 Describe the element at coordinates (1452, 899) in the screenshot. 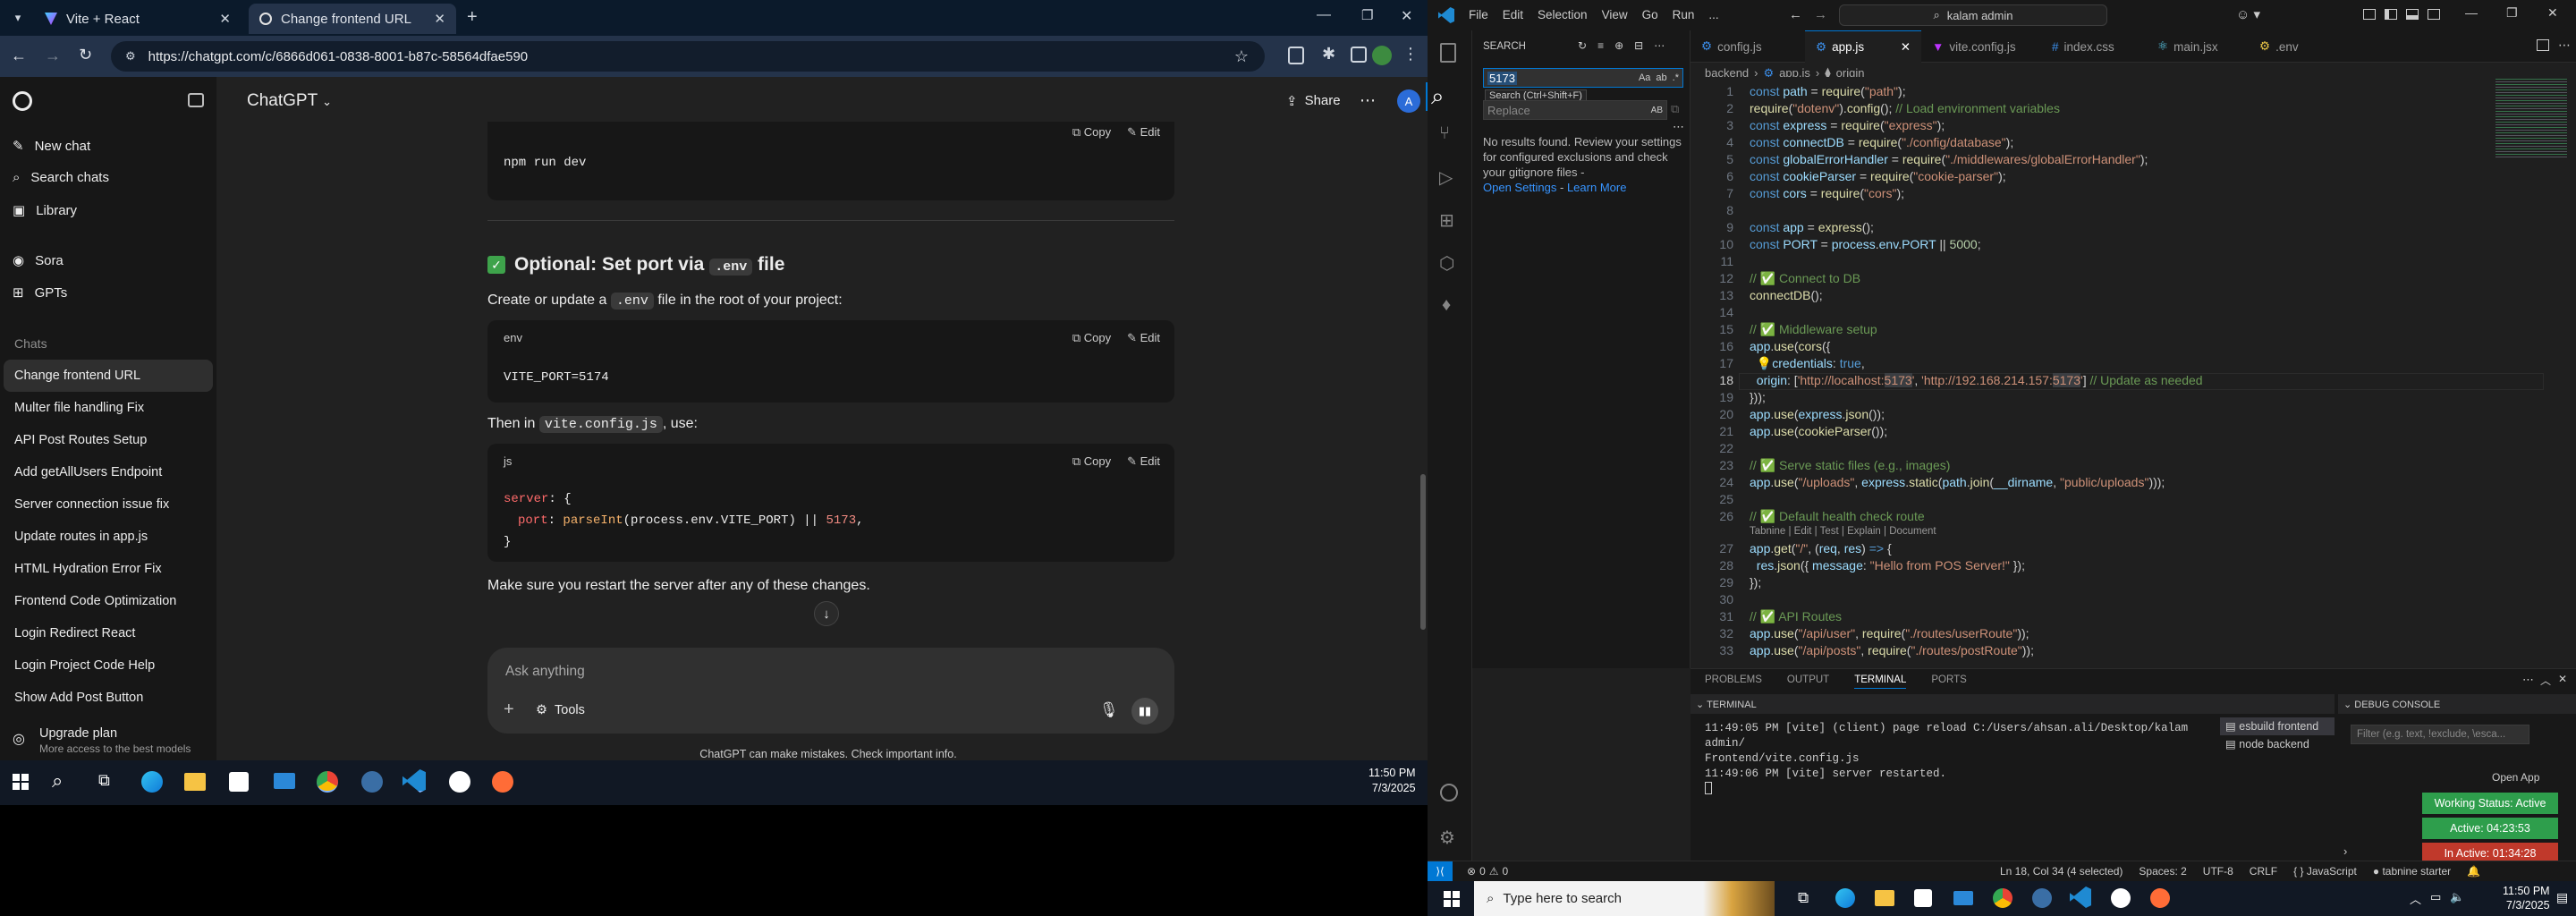

I see `windows-start-icon` at that location.